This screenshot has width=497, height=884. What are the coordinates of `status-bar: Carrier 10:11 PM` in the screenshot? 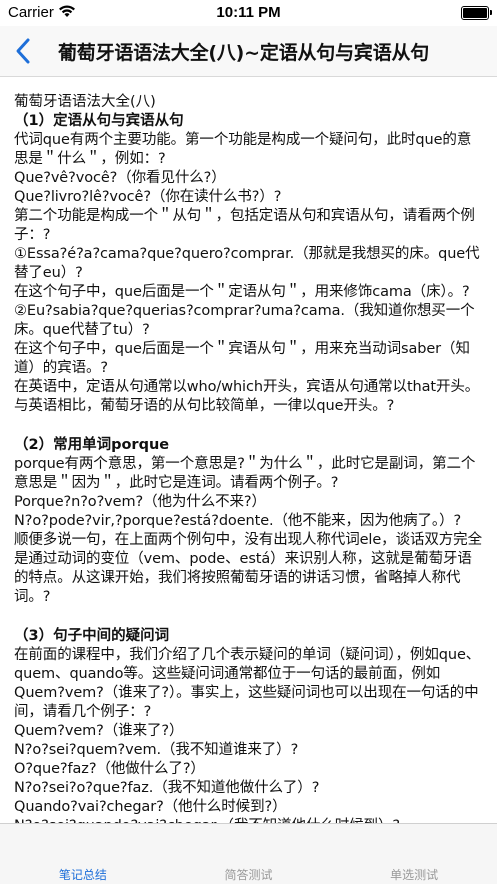 It's located at (248, 13).